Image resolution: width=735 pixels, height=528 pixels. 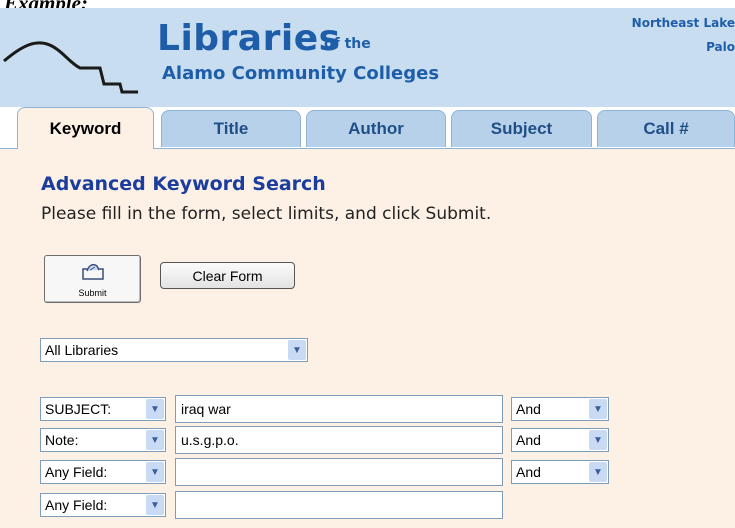 What do you see at coordinates (231, 128) in the screenshot?
I see `tab-title: Title` at bounding box center [231, 128].